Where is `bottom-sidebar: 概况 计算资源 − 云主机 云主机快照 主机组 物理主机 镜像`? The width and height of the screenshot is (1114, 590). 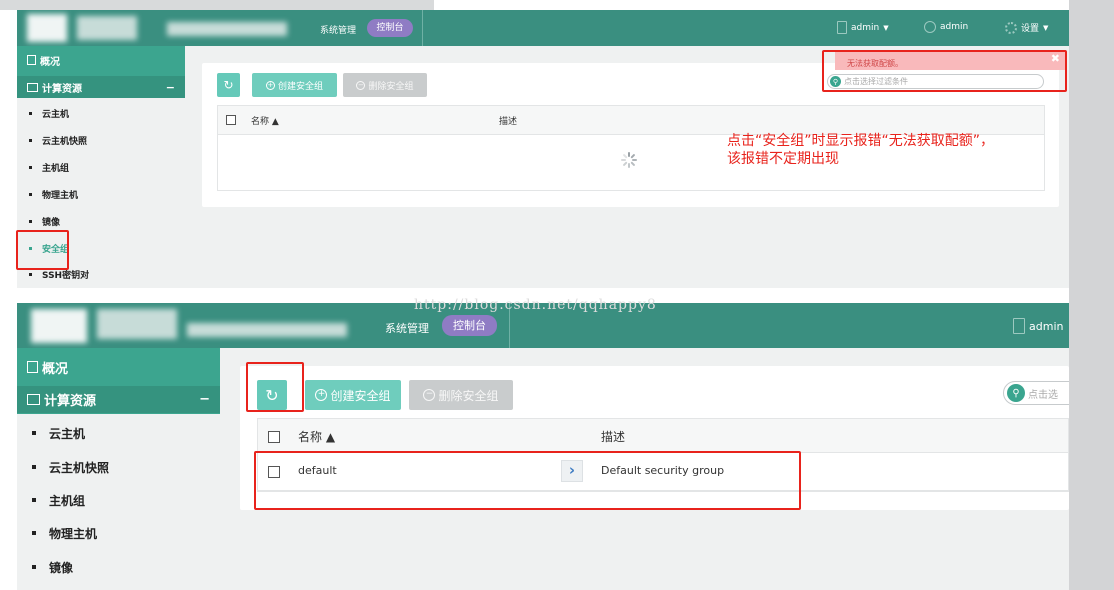
bottom-sidebar: 概况 计算资源 − 云主机 云主机快照 主机组 物理主机 镜像 is located at coordinates (118, 469).